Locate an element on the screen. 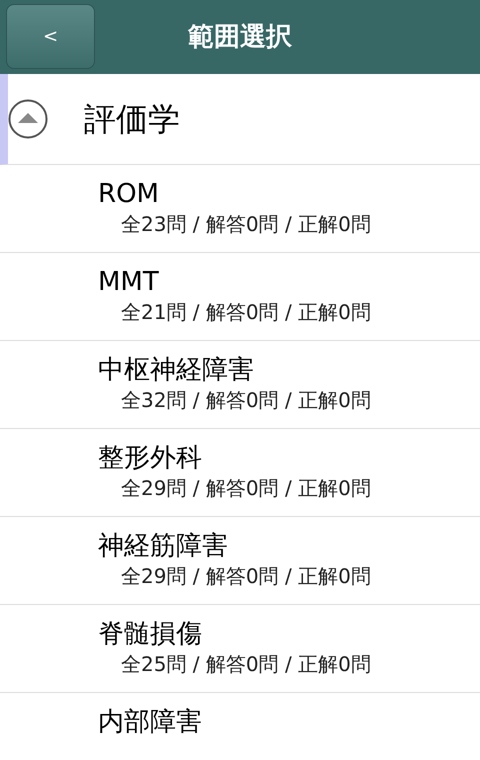  item-stats: 全23問 / 解答0問 / 正解0問 is located at coordinates (246, 224).